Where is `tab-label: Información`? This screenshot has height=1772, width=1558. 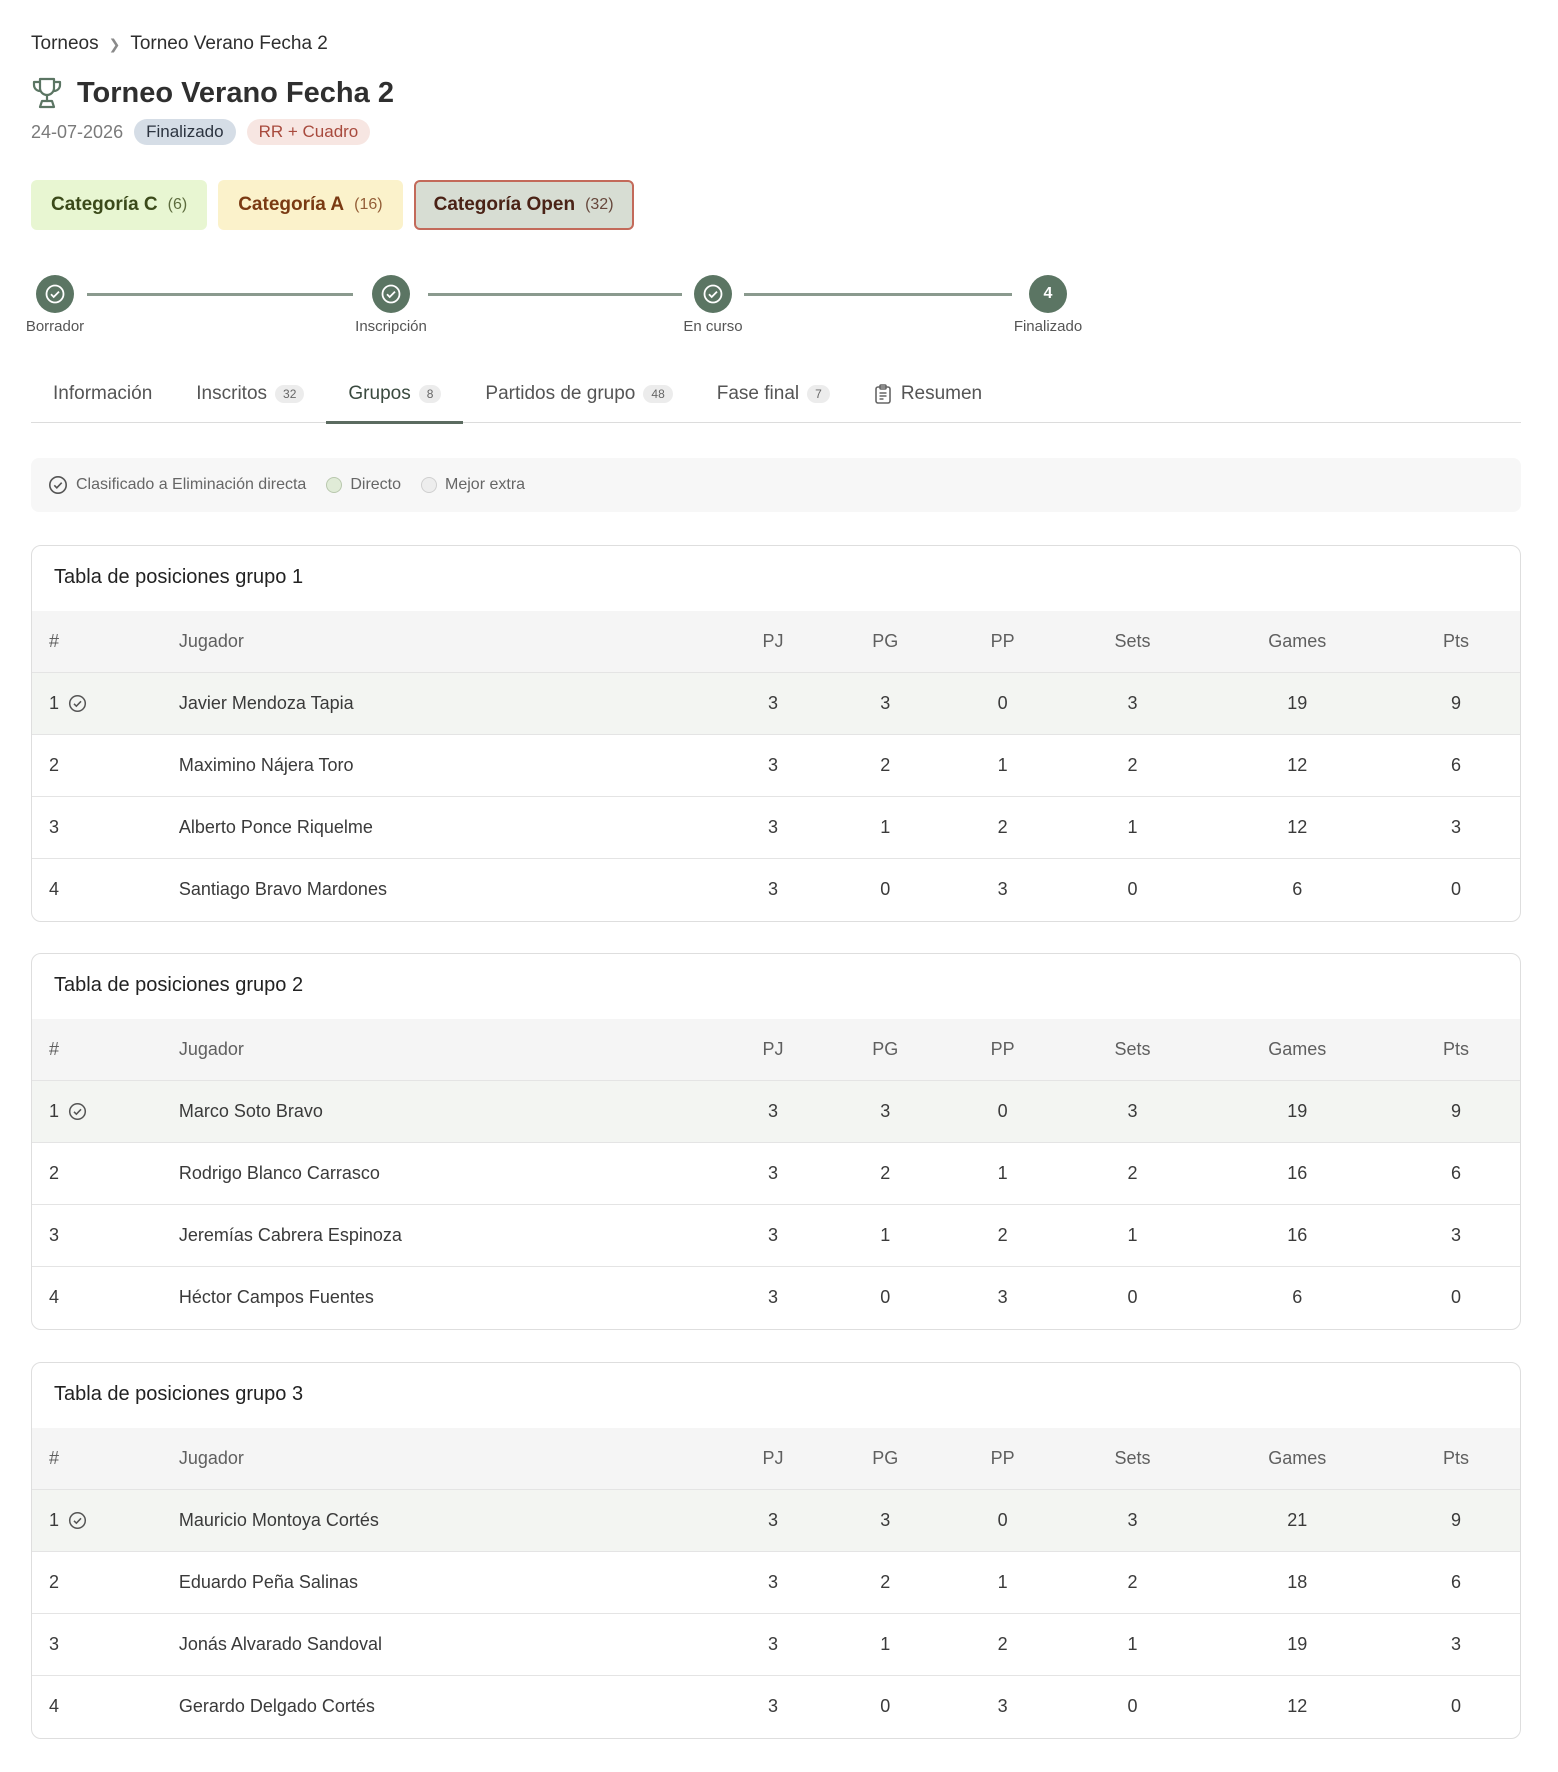 tab-label: Información is located at coordinates (103, 393).